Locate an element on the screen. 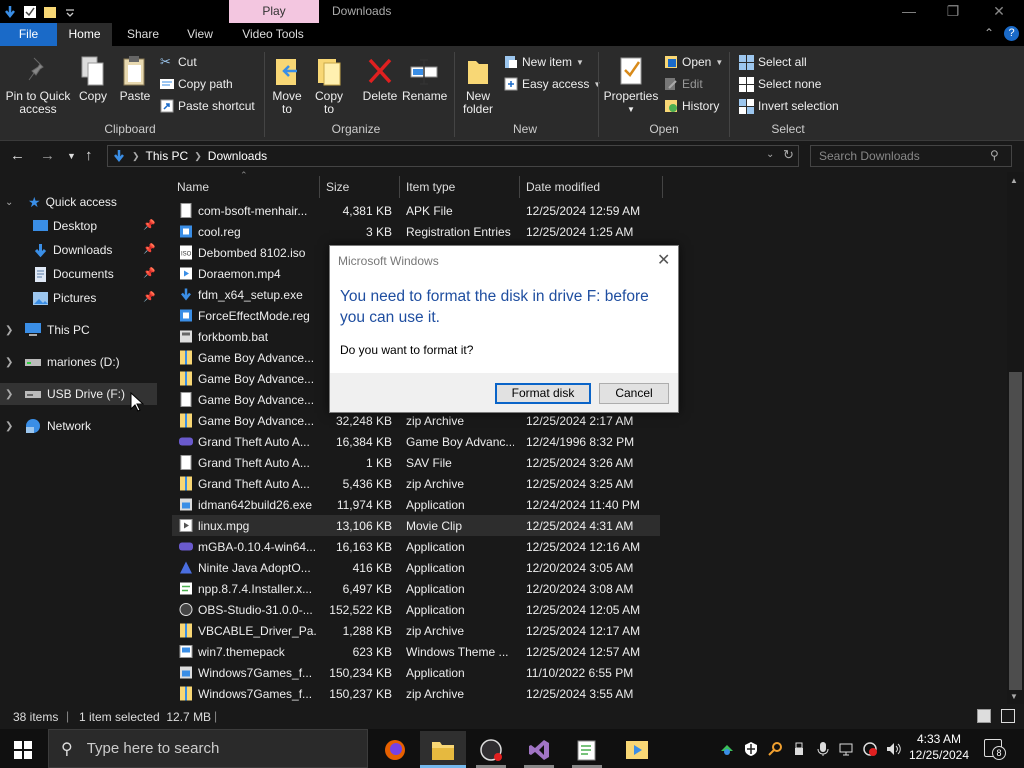 The image size is (1024, 768). nav-pictures: Pictures is located at coordinates (64, 298).